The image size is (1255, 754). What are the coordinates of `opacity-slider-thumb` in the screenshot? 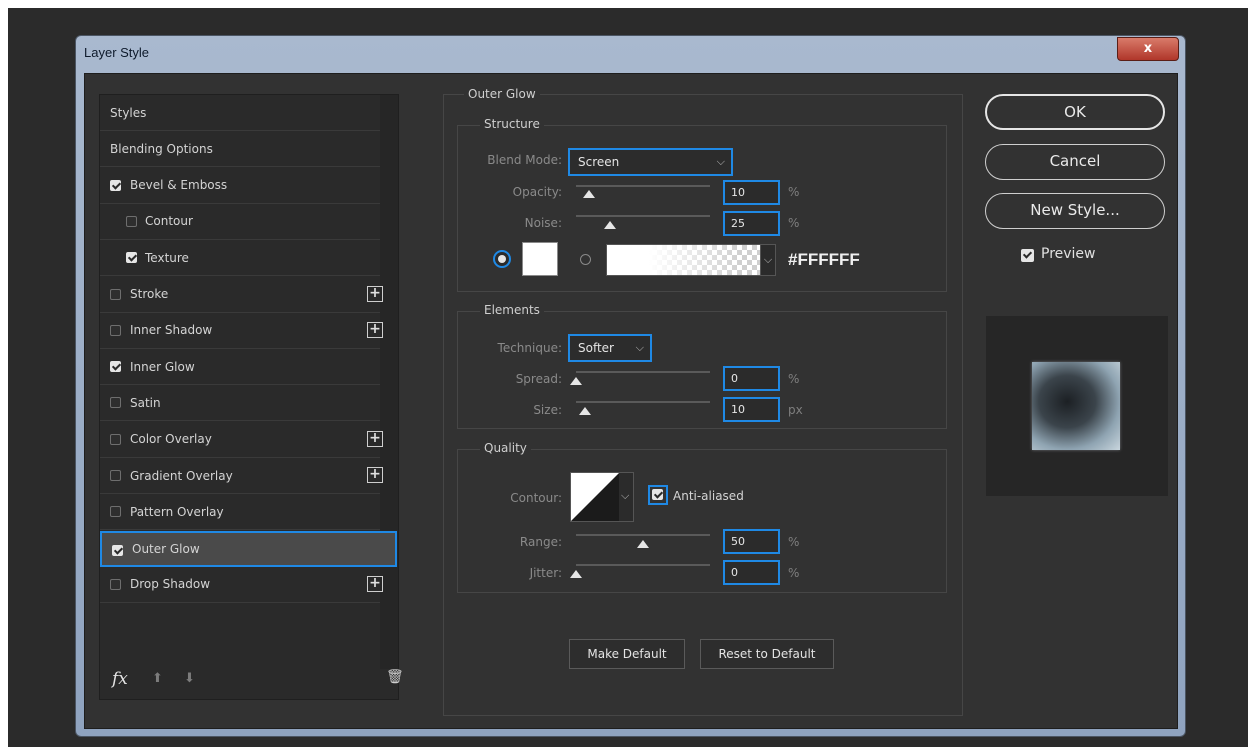 It's located at (589, 194).